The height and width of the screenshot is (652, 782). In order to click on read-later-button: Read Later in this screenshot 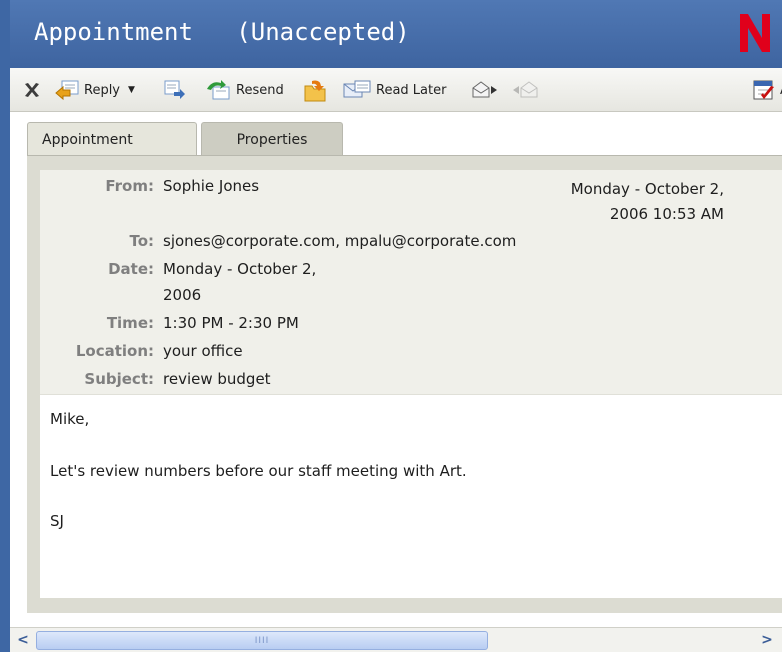, I will do `click(394, 90)`.